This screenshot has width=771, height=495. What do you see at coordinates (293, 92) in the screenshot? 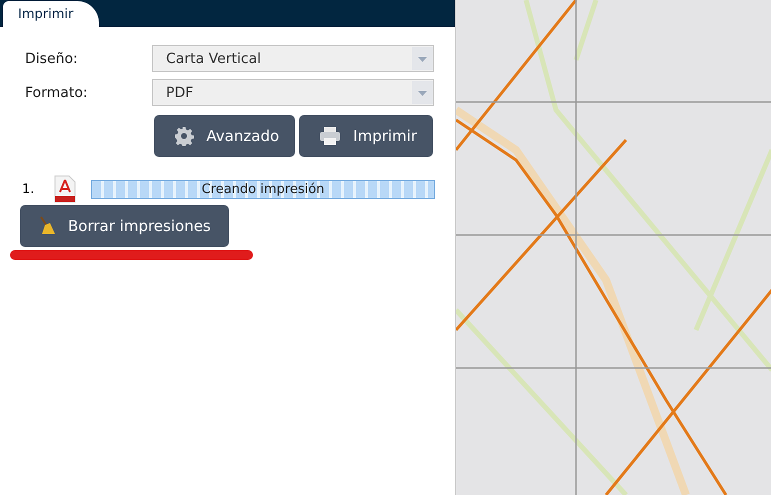
I see `dropdown: PDF` at bounding box center [293, 92].